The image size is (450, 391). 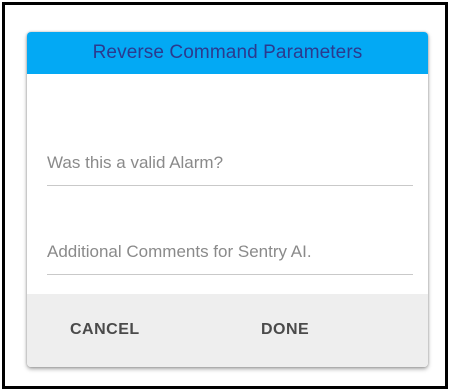 What do you see at coordinates (230, 166) in the screenshot?
I see `valid-alarm-input` at bounding box center [230, 166].